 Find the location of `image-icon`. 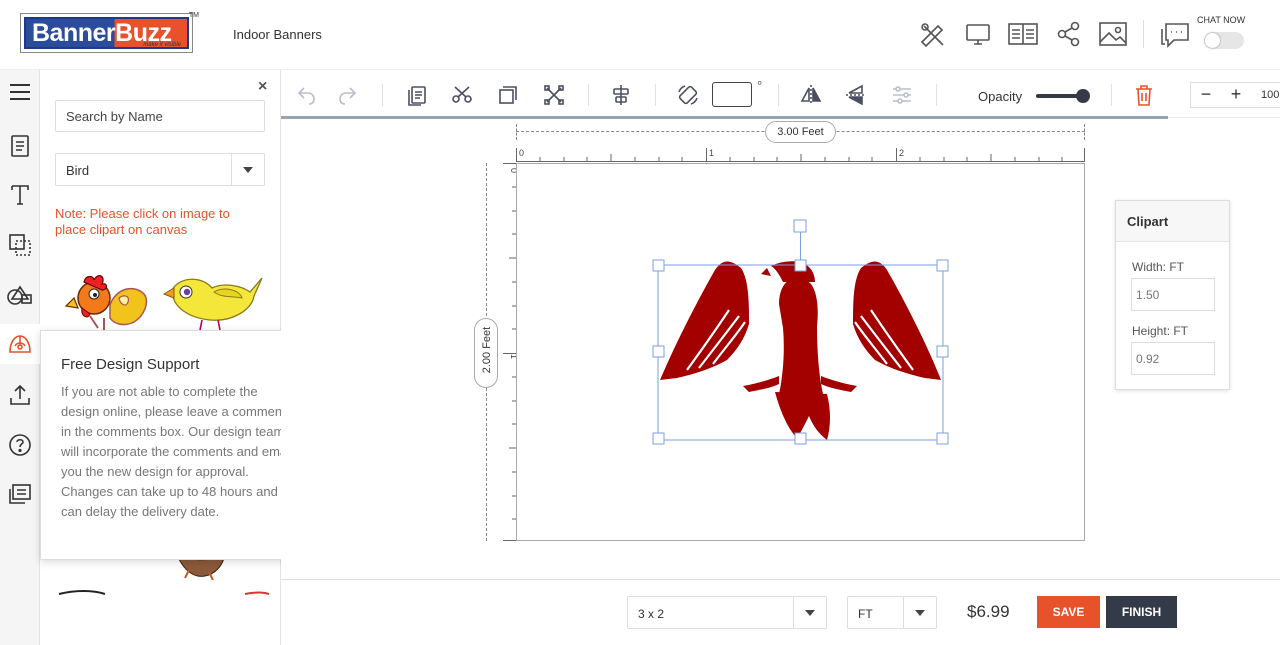

image-icon is located at coordinates (1112, 34).